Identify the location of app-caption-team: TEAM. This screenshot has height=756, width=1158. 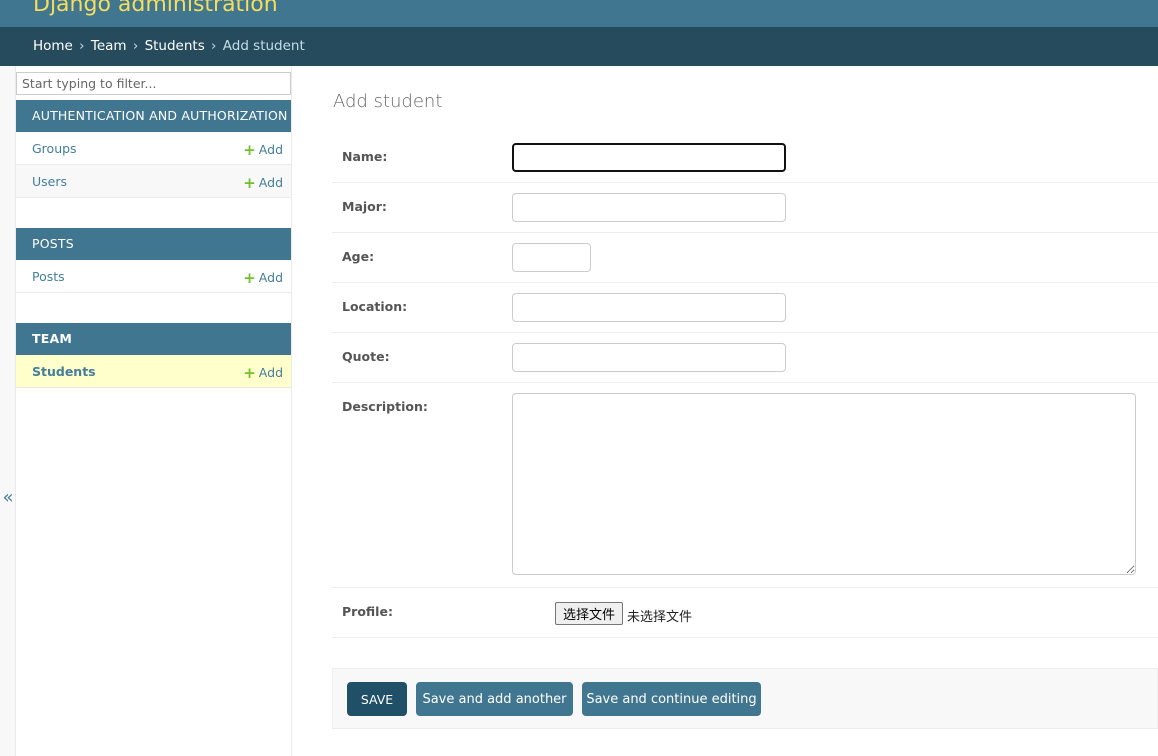
(153, 339).